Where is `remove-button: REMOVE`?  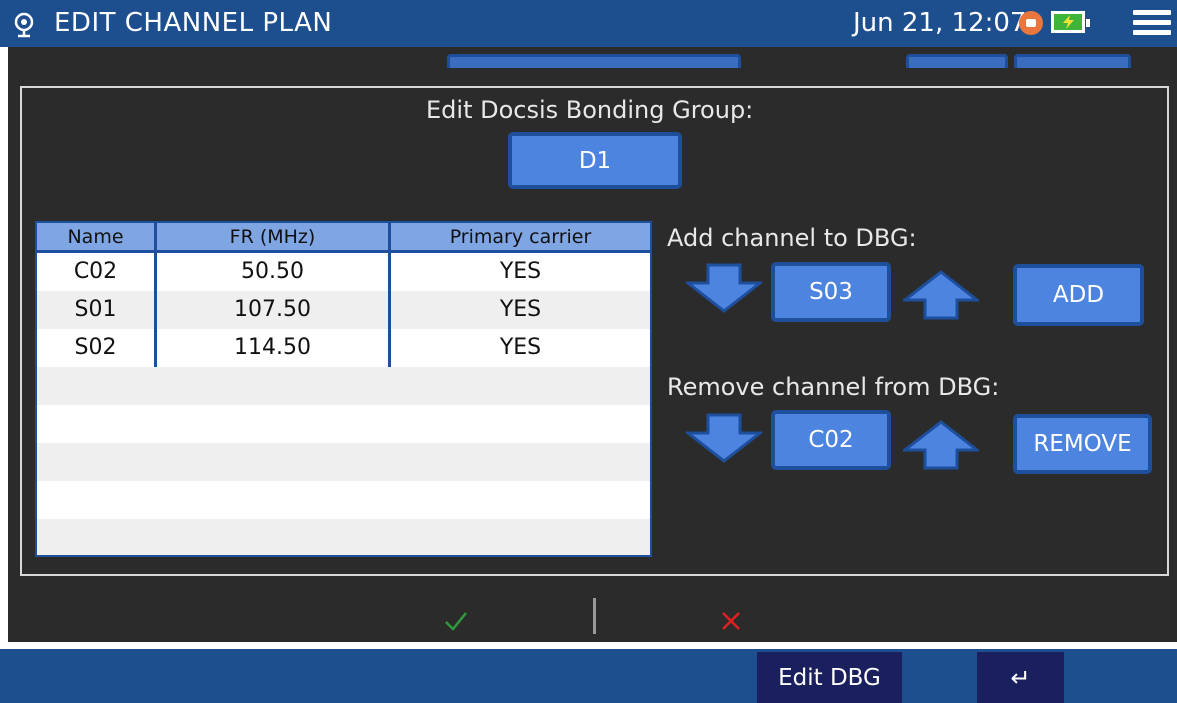
remove-button: REMOVE is located at coordinates (1082, 444).